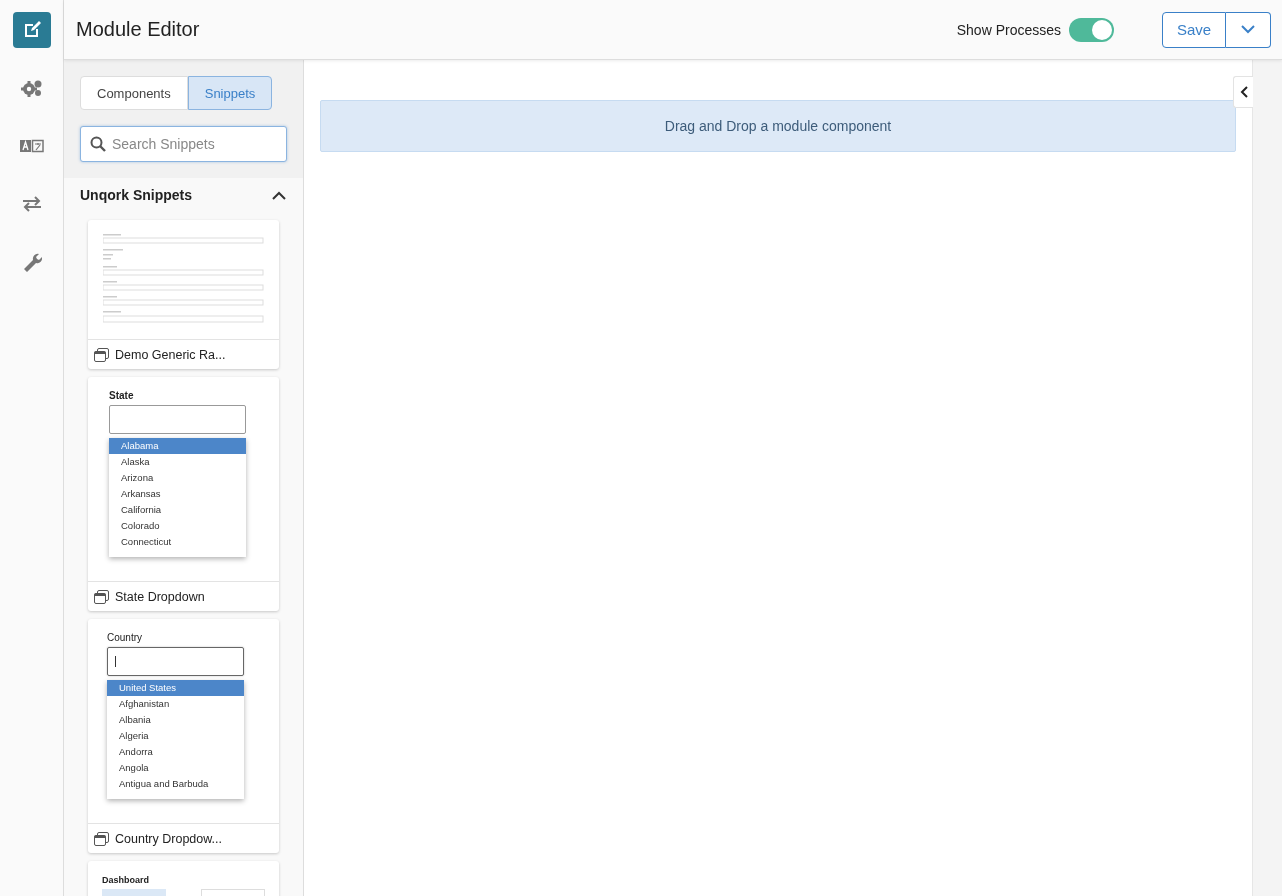 The image size is (1282, 896). What do you see at coordinates (160, 596) in the screenshot?
I see `snippet-name: State Dropdown` at bounding box center [160, 596].